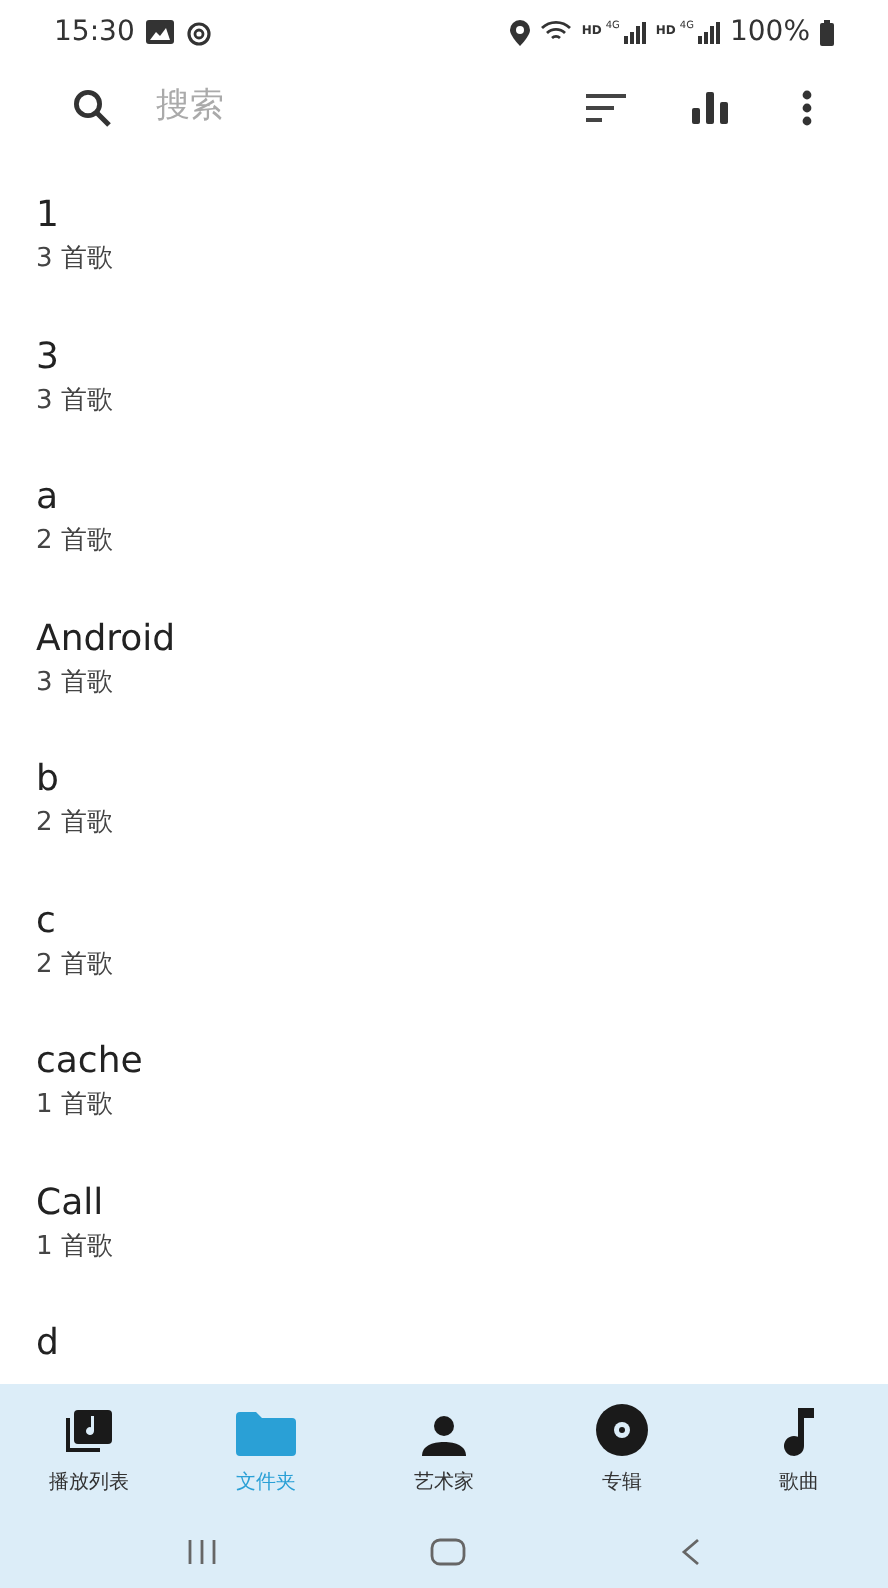 Image resolution: width=888 pixels, height=1588 pixels. What do you see at coordinates (48, 216) in the screenshot?
I see `folder-name: 1` at bounding box center [48, 216].